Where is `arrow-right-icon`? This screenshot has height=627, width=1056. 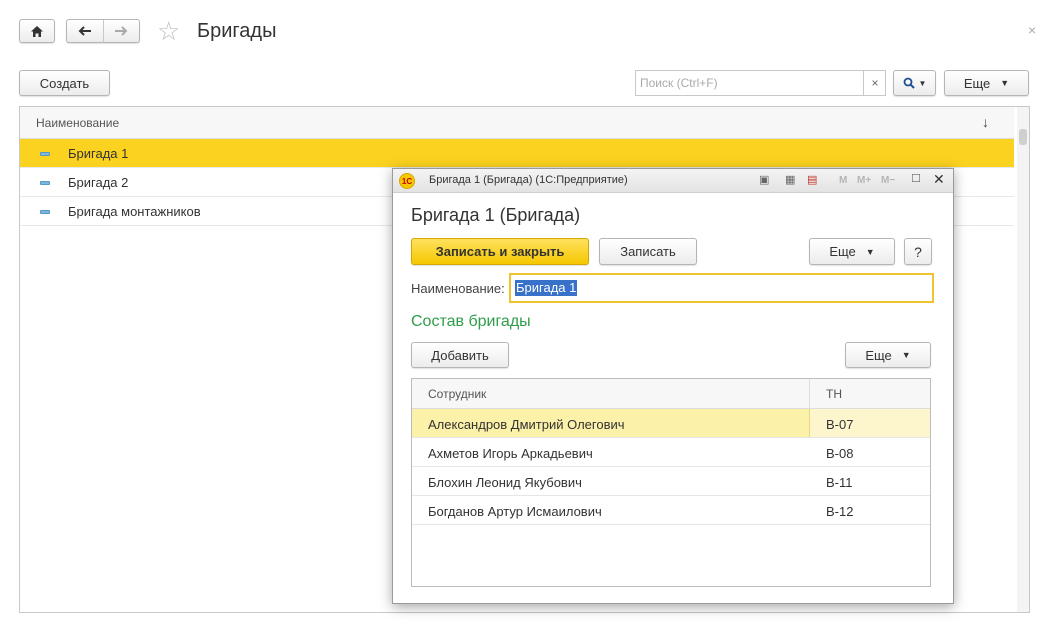
arrow-right-icon is located at coordinates (121, 31).